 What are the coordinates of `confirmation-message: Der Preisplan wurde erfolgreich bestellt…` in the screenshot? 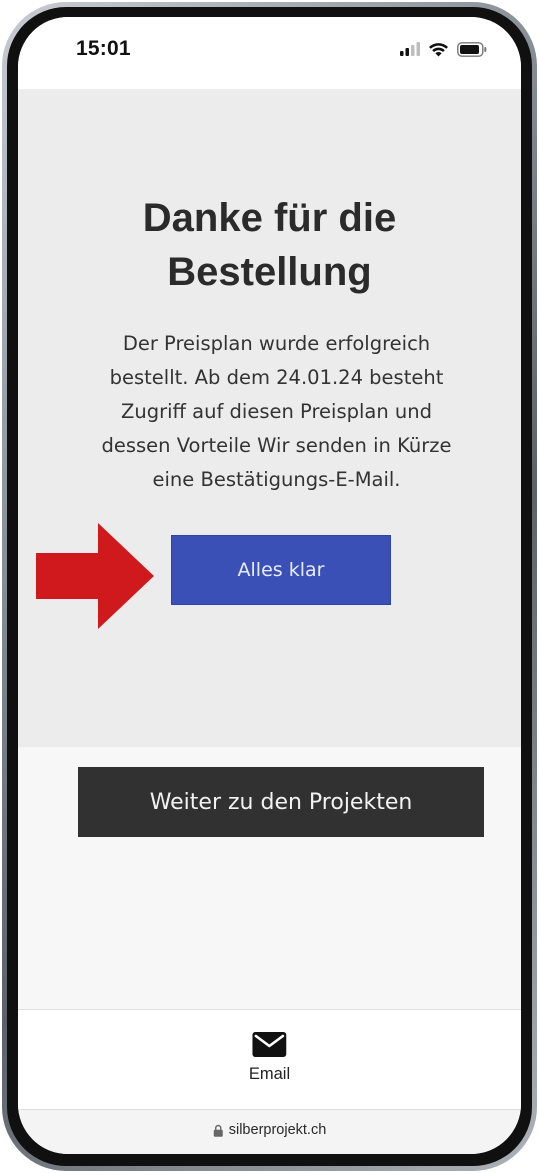 It's located at (276, 412).